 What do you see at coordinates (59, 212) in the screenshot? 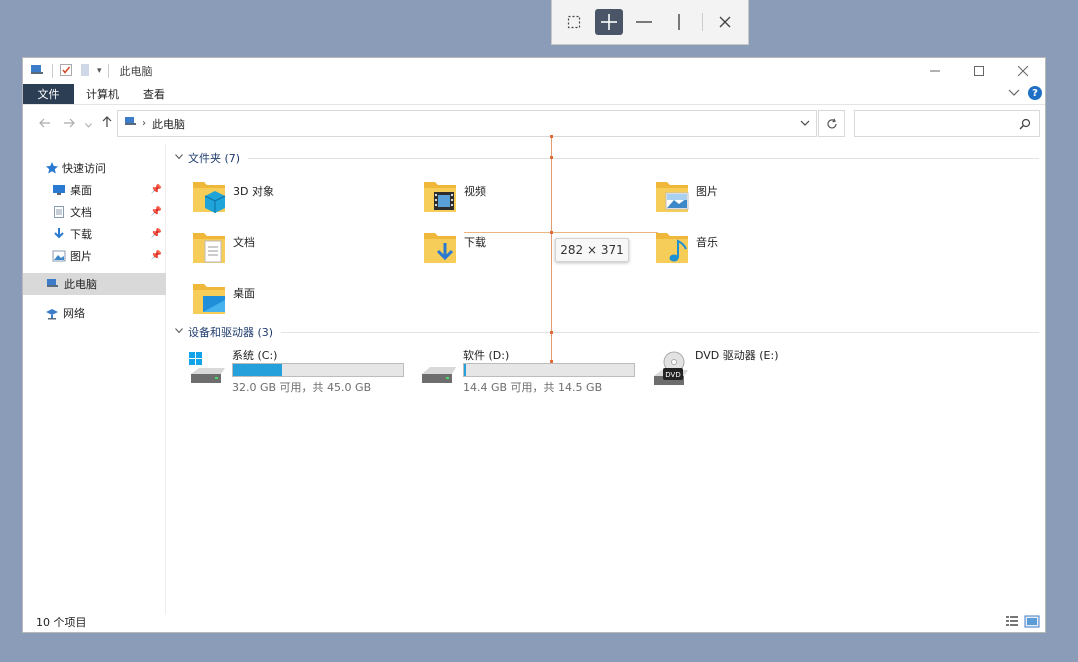
I see `document-icon` at bounding box center [59, 212].